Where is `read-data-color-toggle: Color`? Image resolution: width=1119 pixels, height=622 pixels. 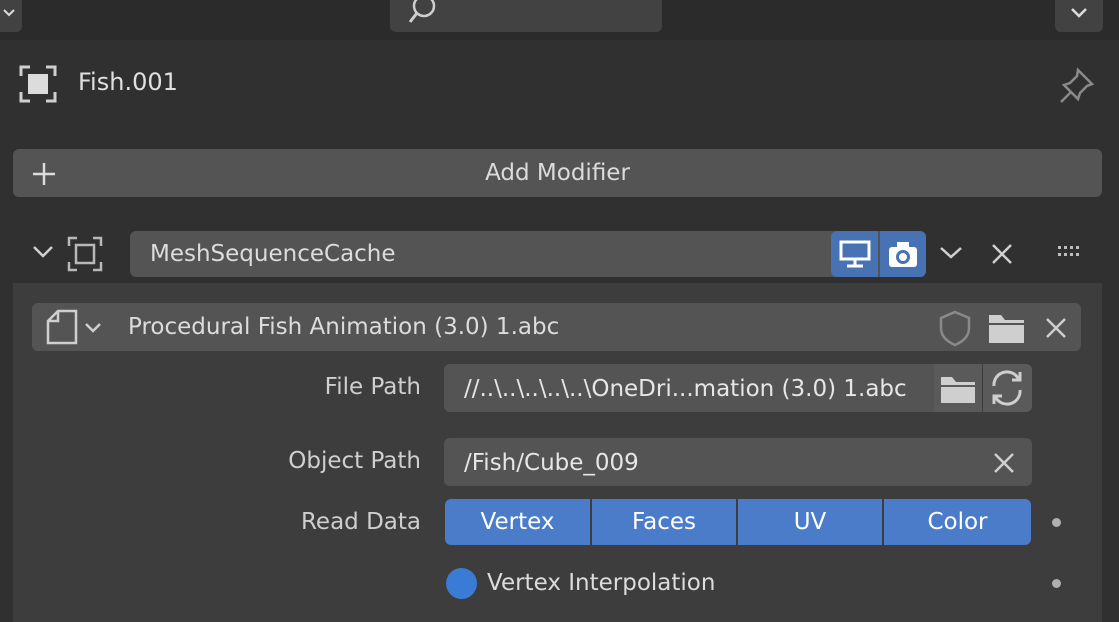
read-data-color-toggle: Color is located at coordinates (957, 522).